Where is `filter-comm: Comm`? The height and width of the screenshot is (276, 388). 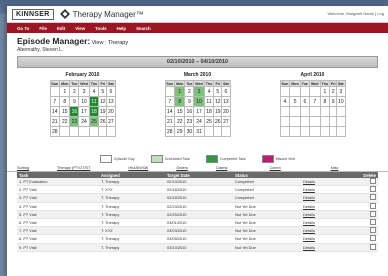
filter-comm: Comm is located at coordinates (274, 168).